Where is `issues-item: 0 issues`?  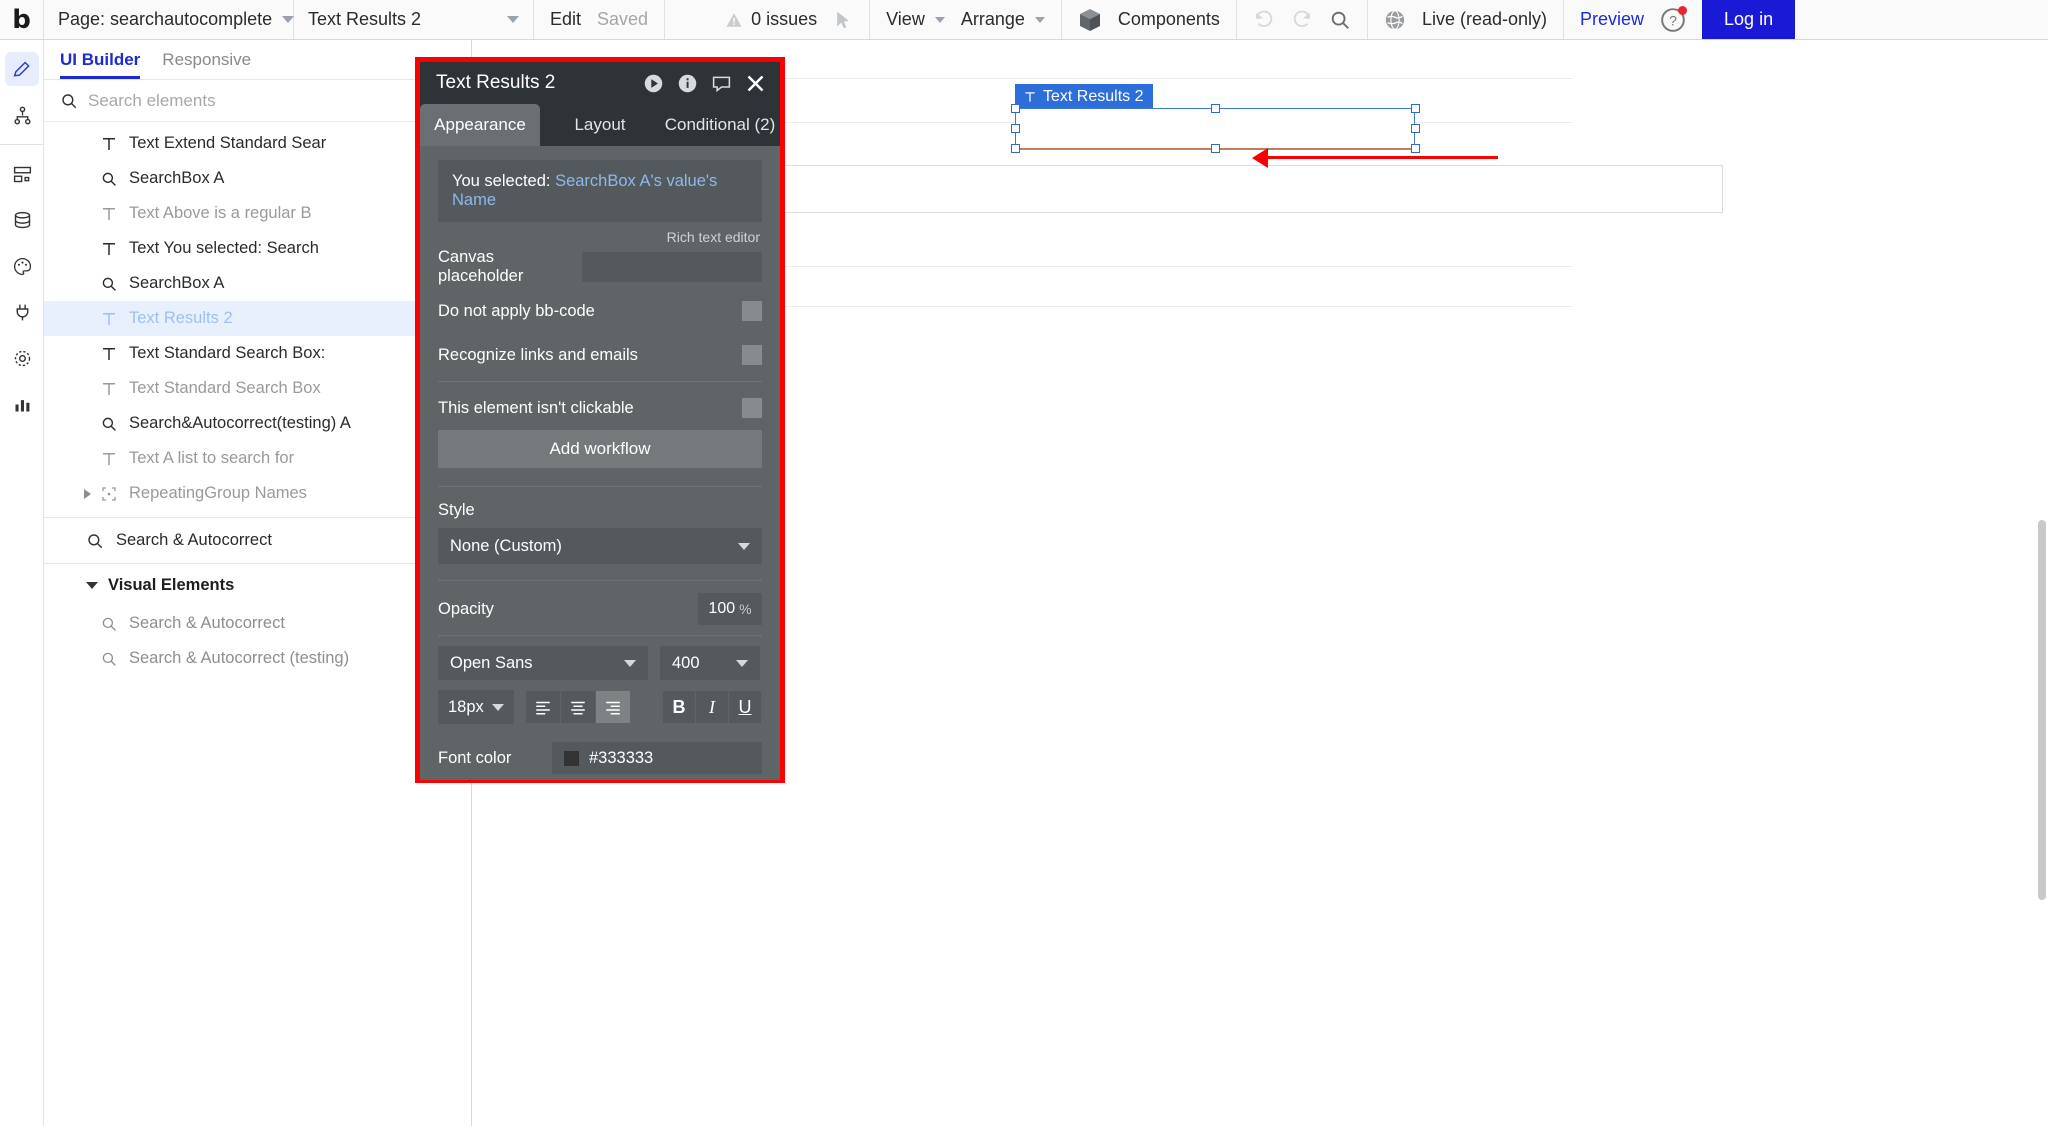 issues-item: 0 issues is located at coordinates (771, 19).